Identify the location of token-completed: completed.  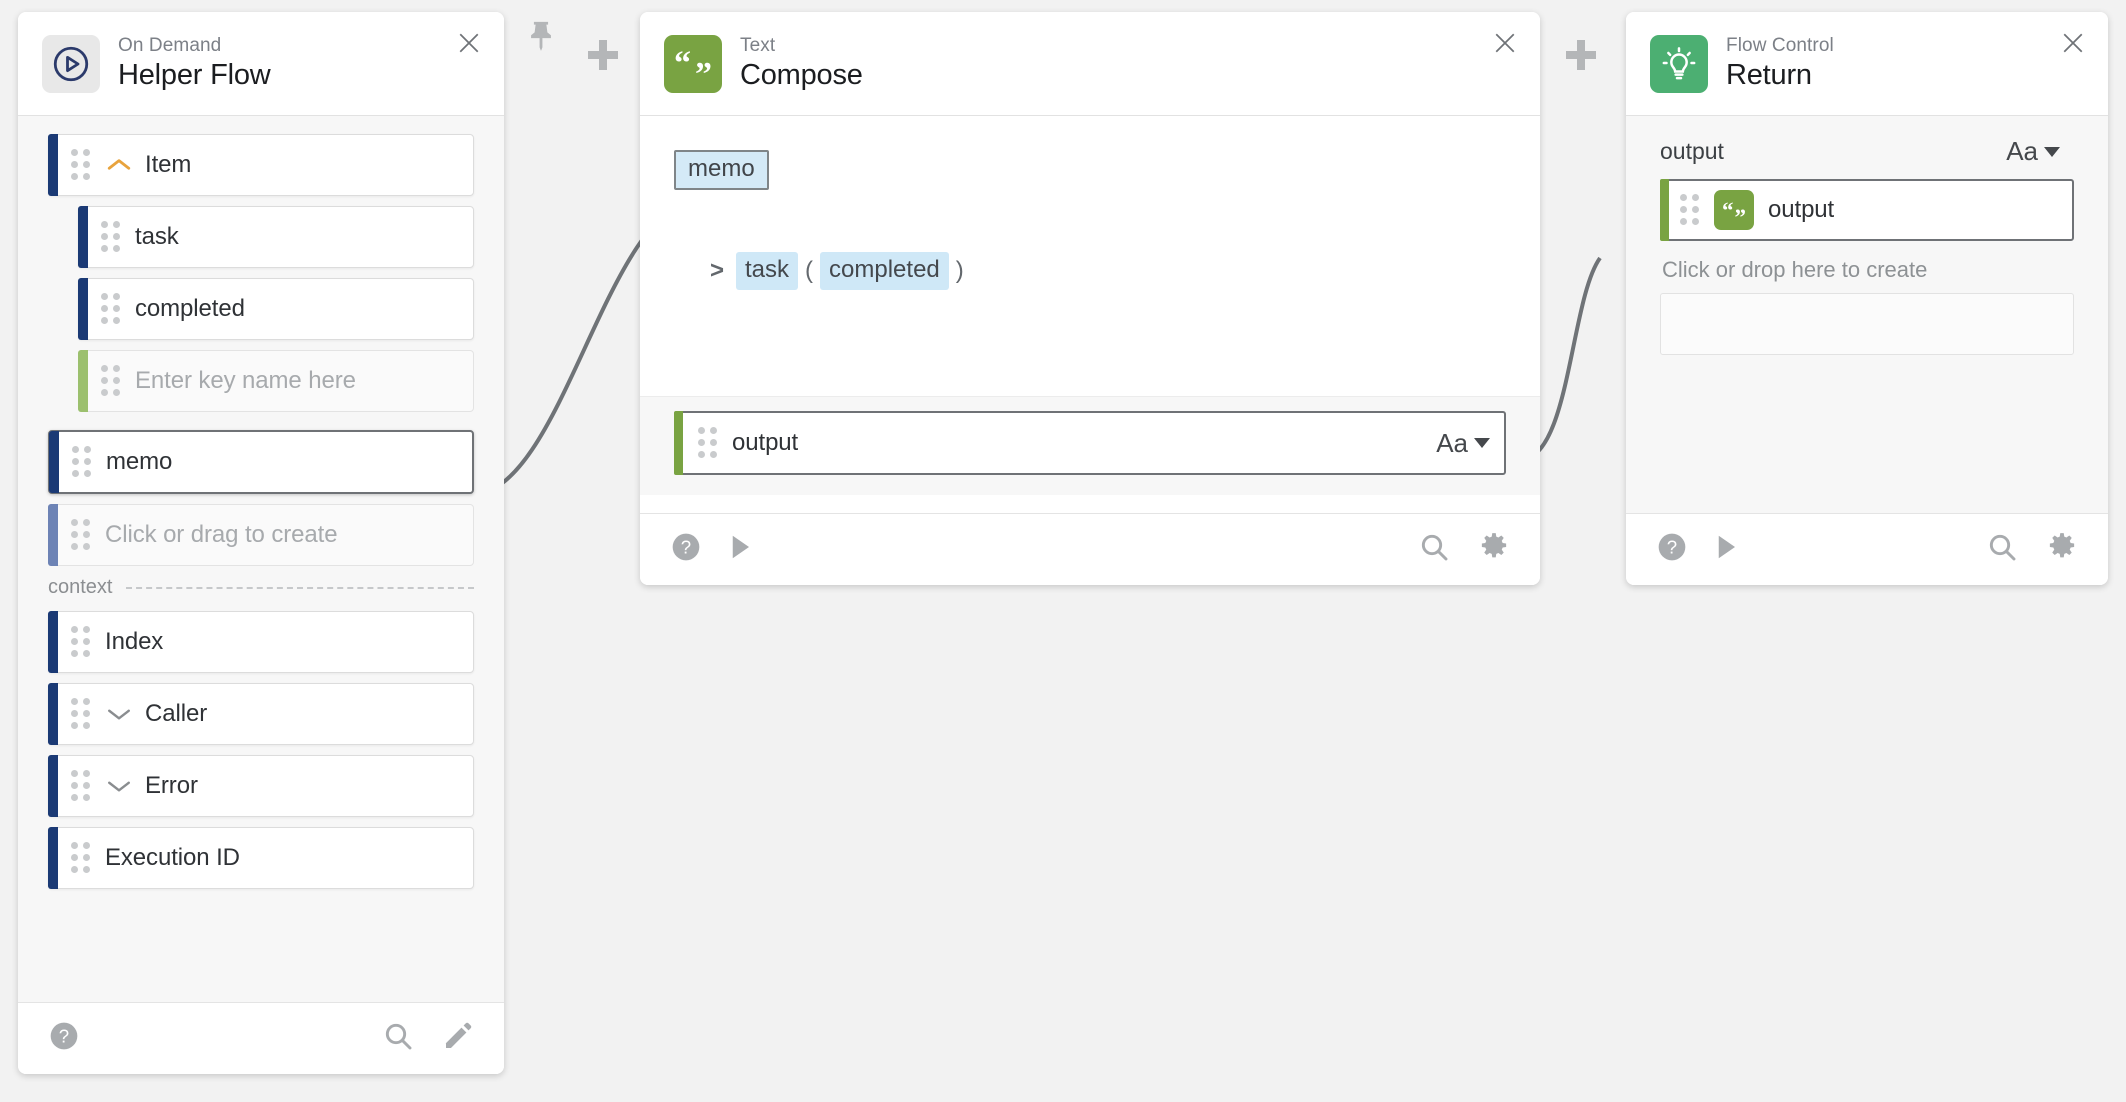
(884, 271).